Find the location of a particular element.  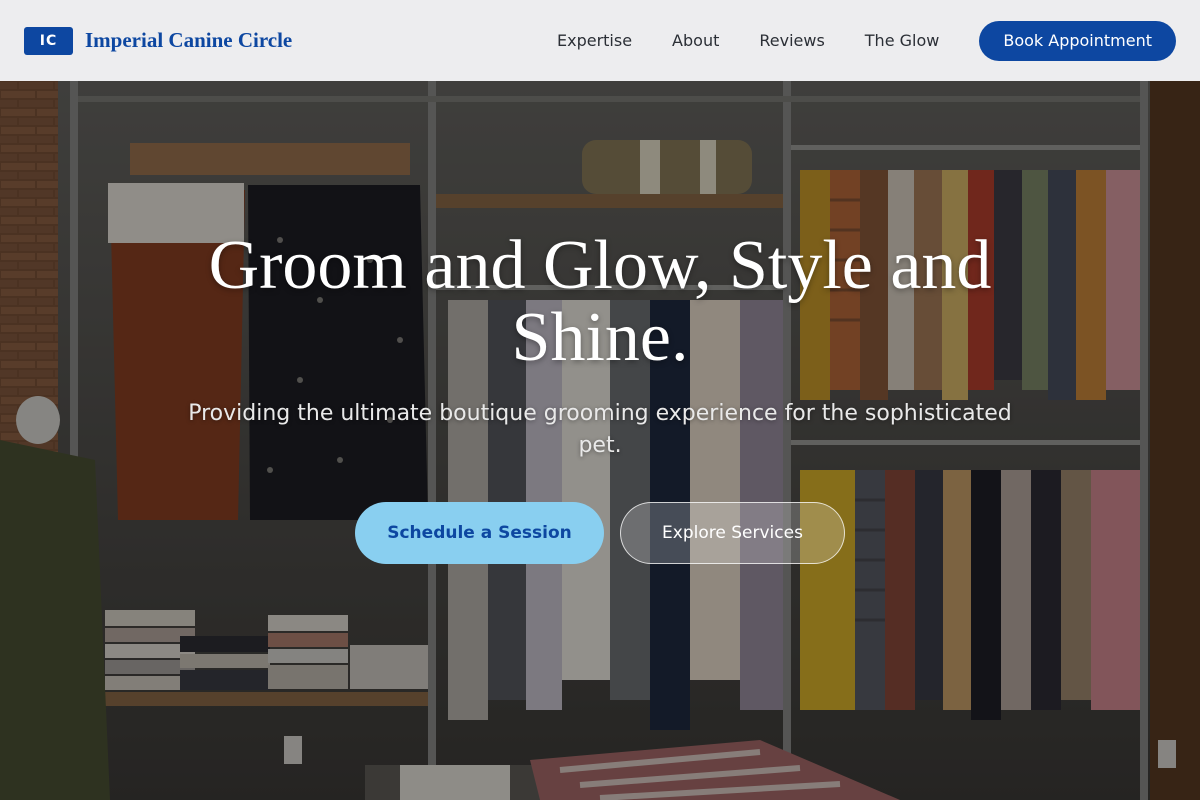

cta-row: Schedule a Session Explore Services is located at coordinates (600, 533).